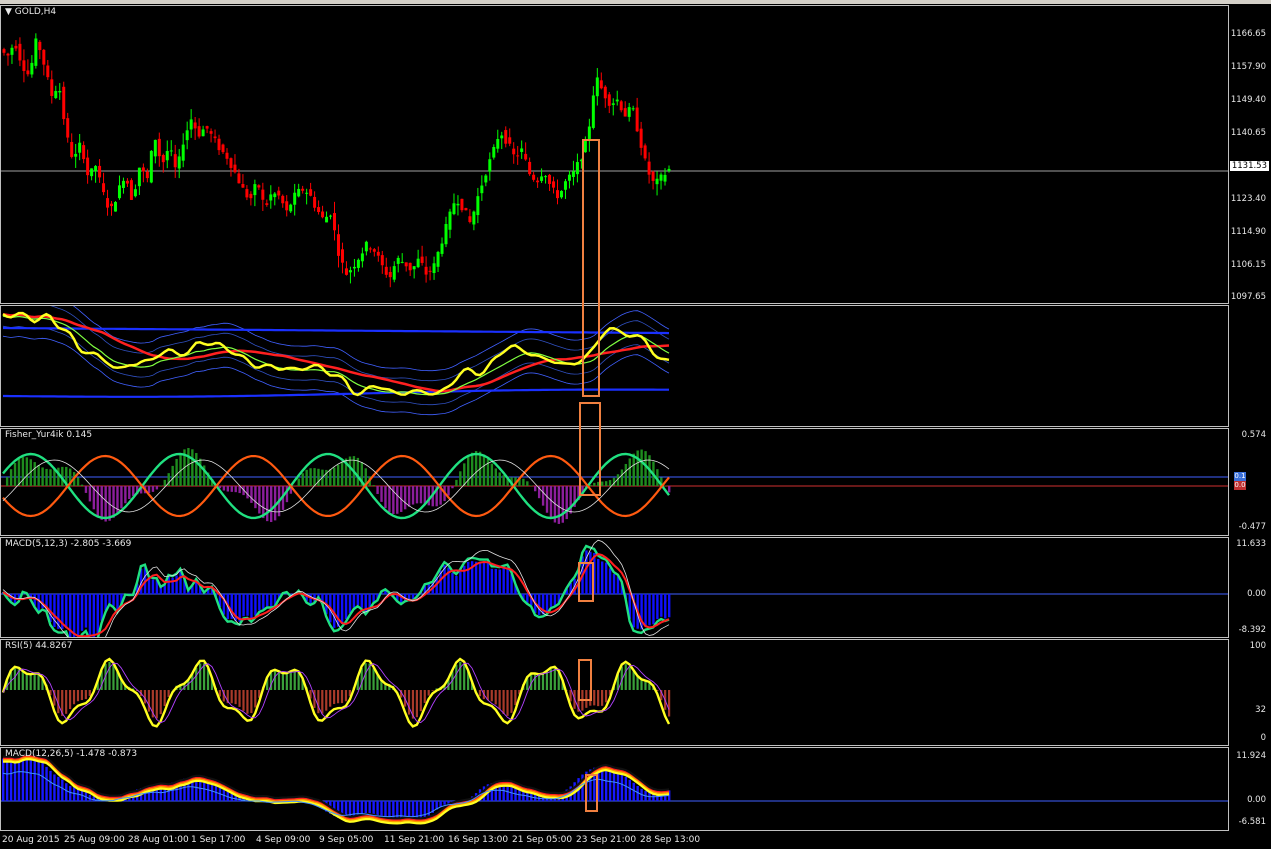 The width and height of the screenshot is (1271, 849). Describe the element at coordinates (614, 482) in the screenshot. I see `fisher-indicator-panel: Fisher_Yur4ik 0.145` at that location.